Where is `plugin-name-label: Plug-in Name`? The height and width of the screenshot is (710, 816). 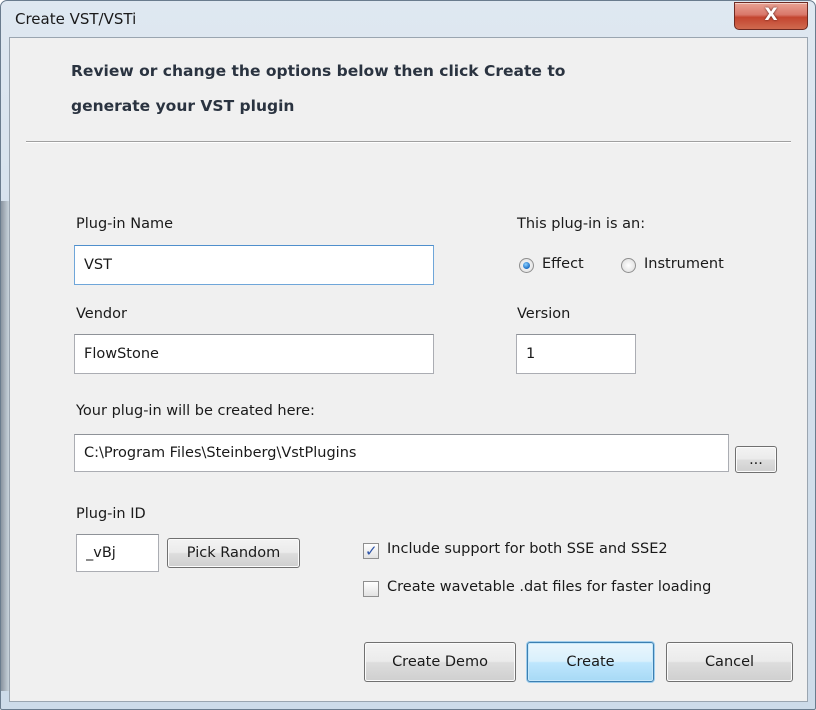 plugin-name-label: Plug-in Name is located at coordinates (125, 224).